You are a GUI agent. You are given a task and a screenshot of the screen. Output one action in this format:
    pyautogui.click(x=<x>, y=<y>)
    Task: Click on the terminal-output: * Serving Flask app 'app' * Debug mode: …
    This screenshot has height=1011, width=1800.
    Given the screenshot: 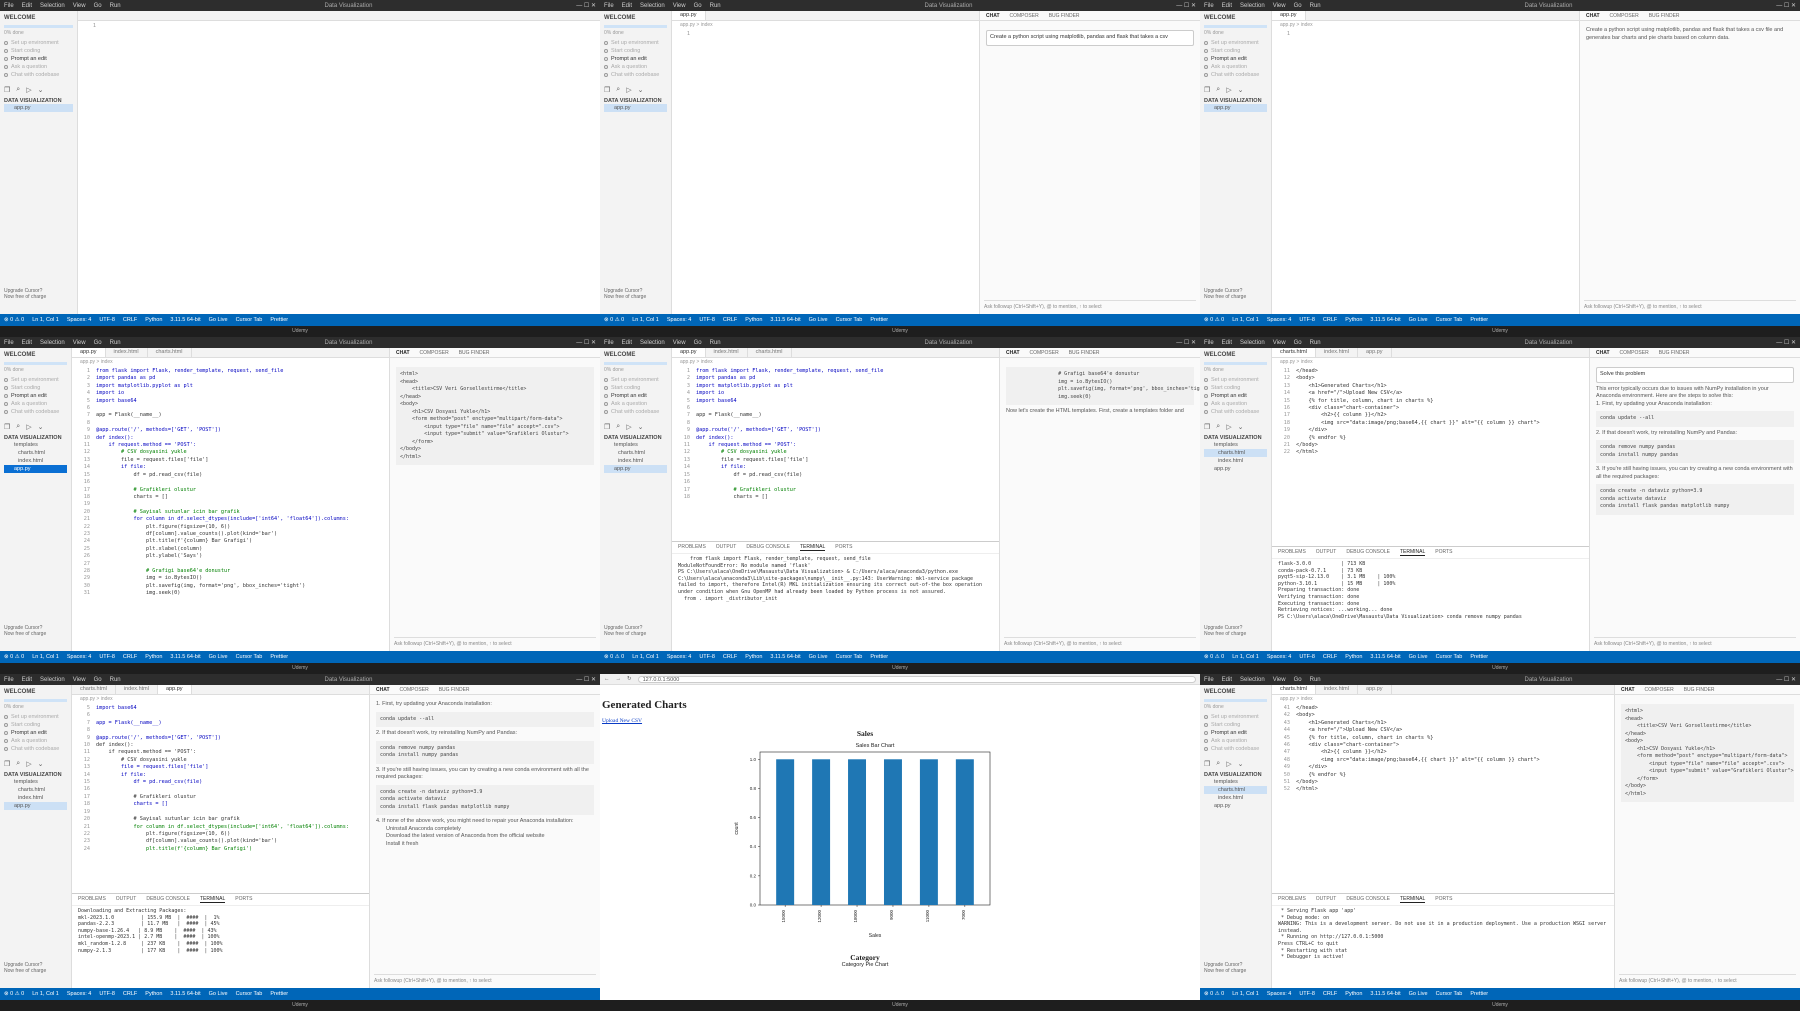 What is the action you would take?
    pyautogui.click(x=1443, y=934)
    